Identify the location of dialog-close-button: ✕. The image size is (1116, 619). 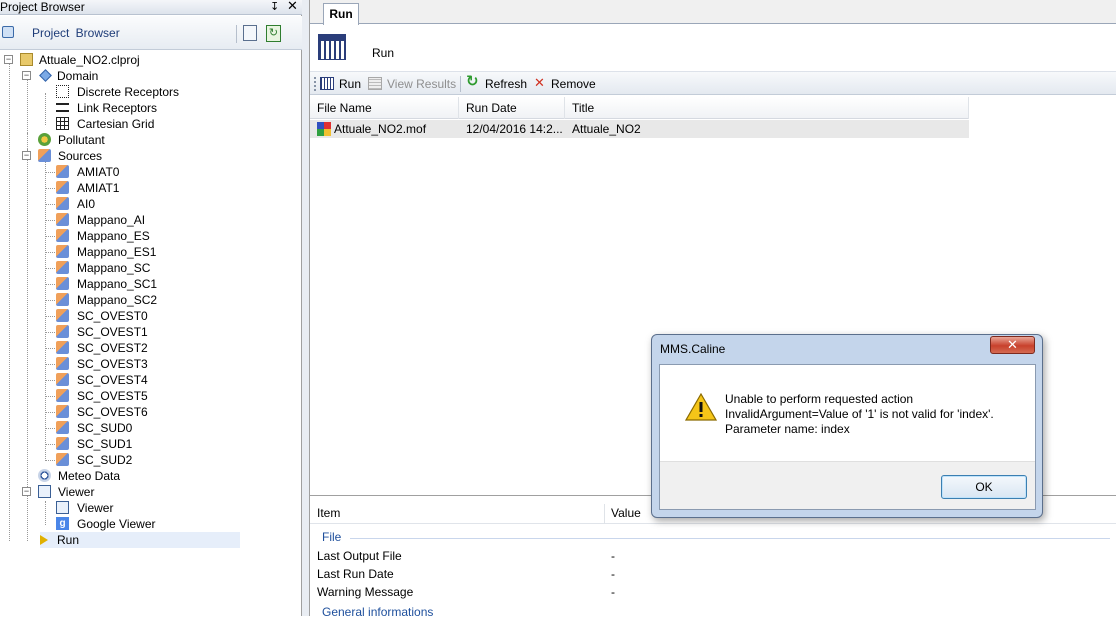
(1012, 345).